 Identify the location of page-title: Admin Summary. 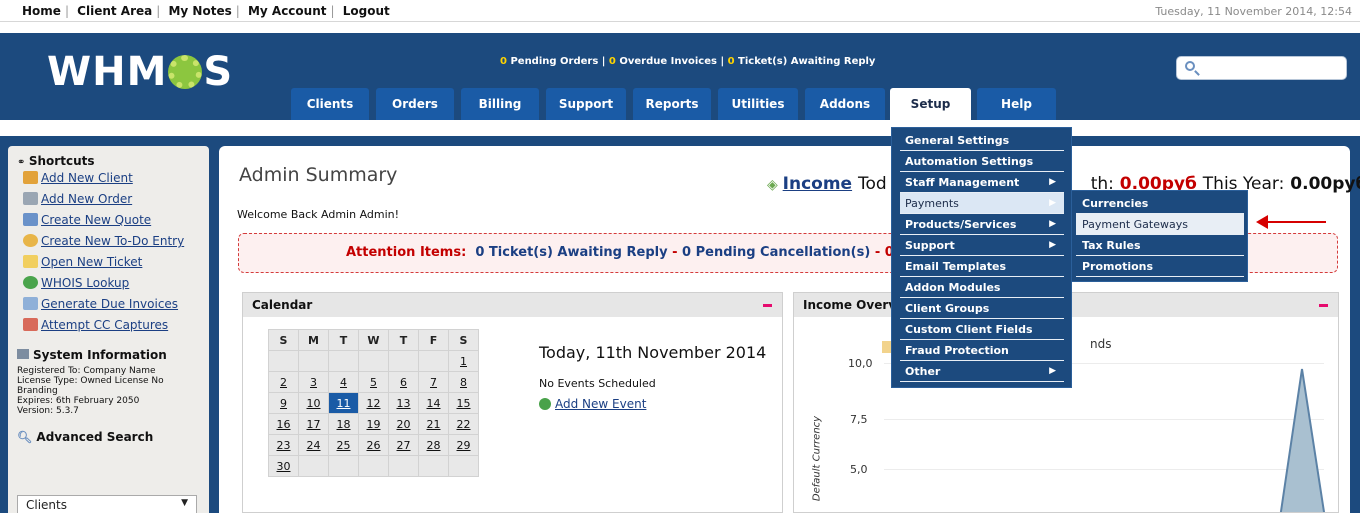
(318, 175).